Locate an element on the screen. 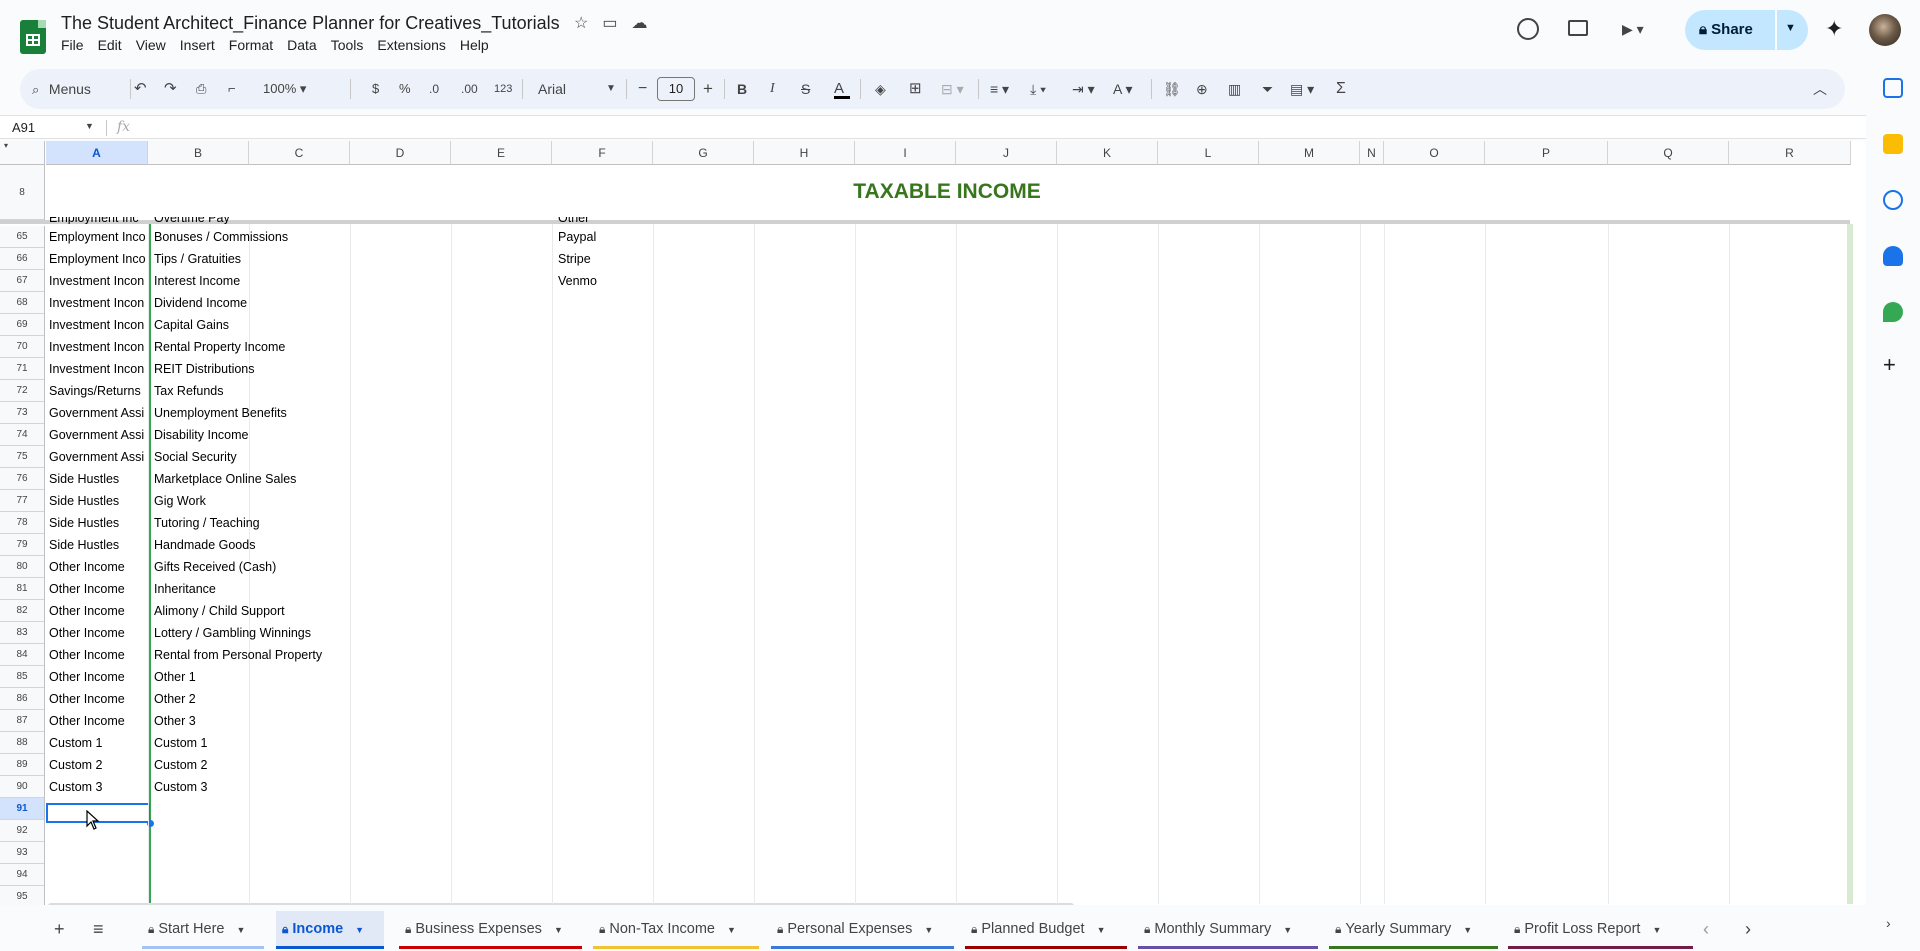 The image size is (1920, 951). row-header: 65 is located at coordinates (22, 237).